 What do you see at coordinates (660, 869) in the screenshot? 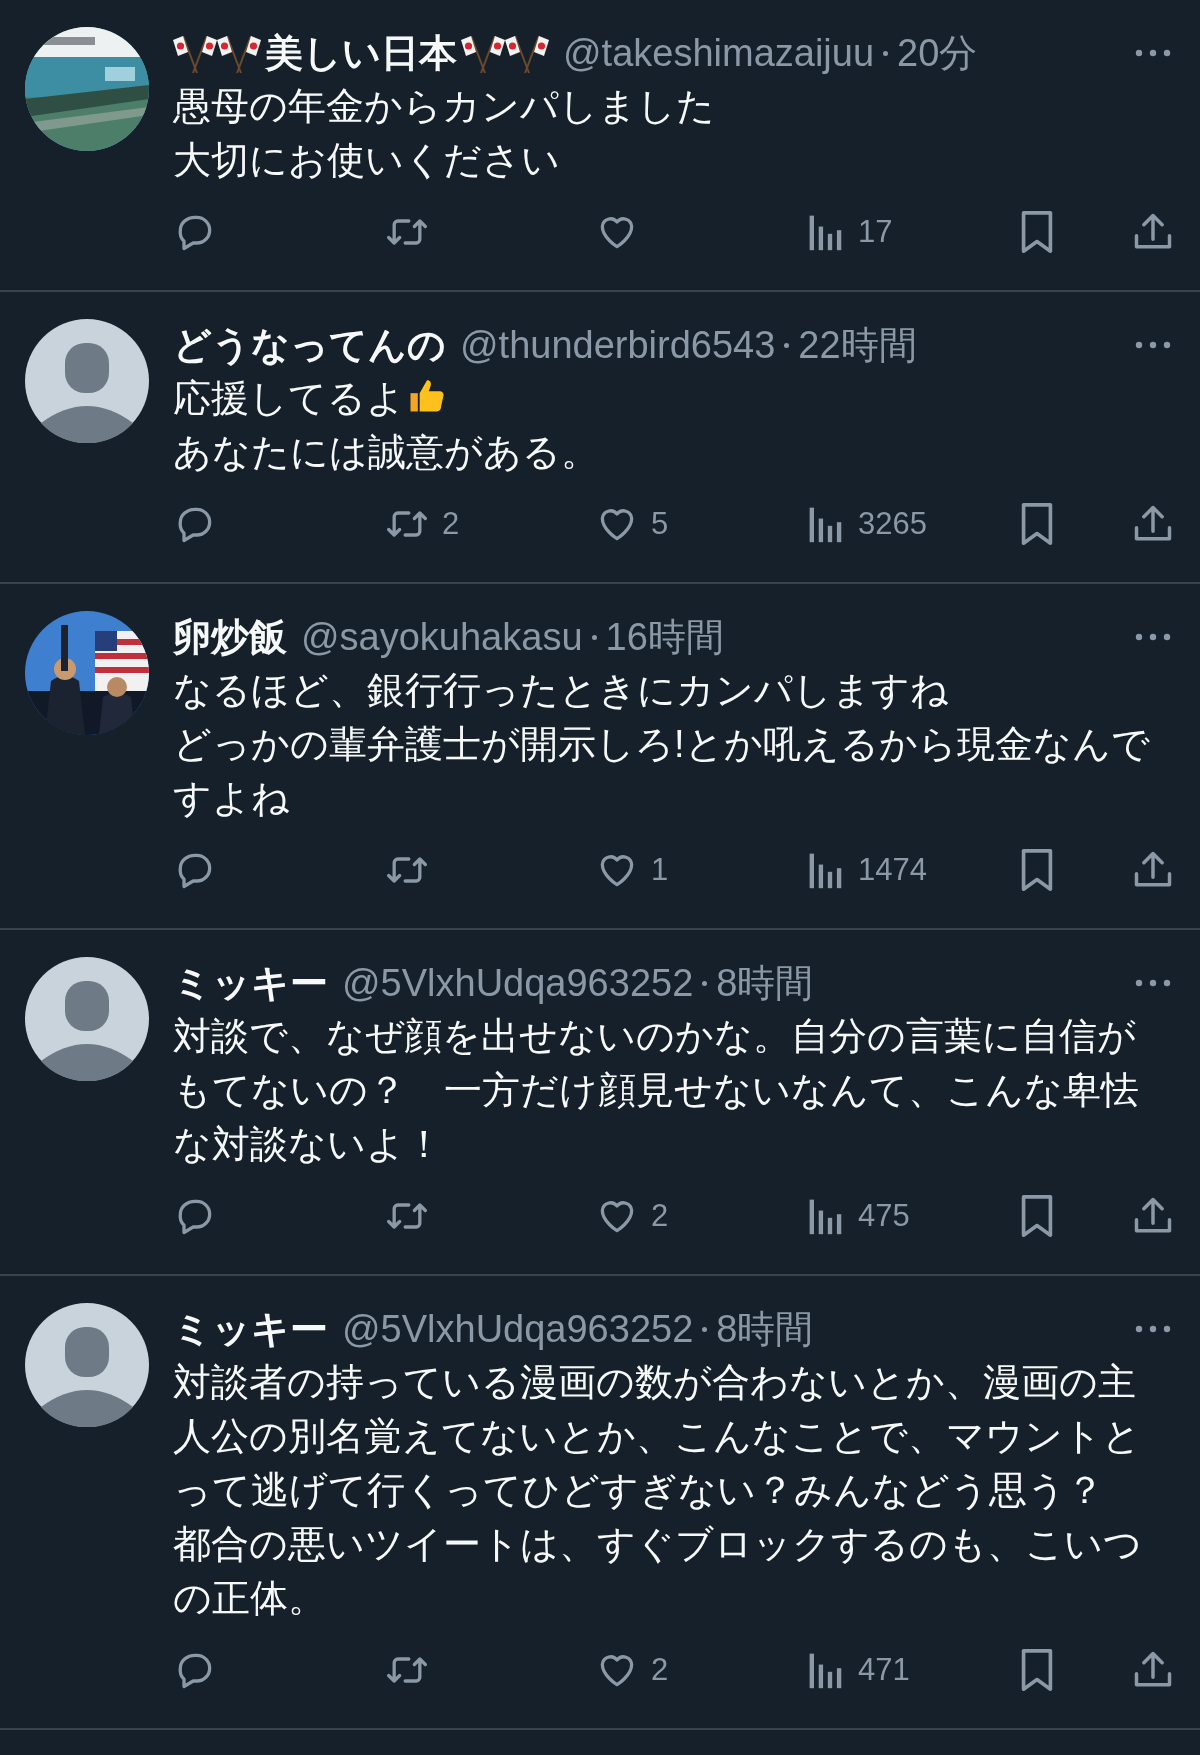
I see `count: 1` at bounding box center [660, 869].